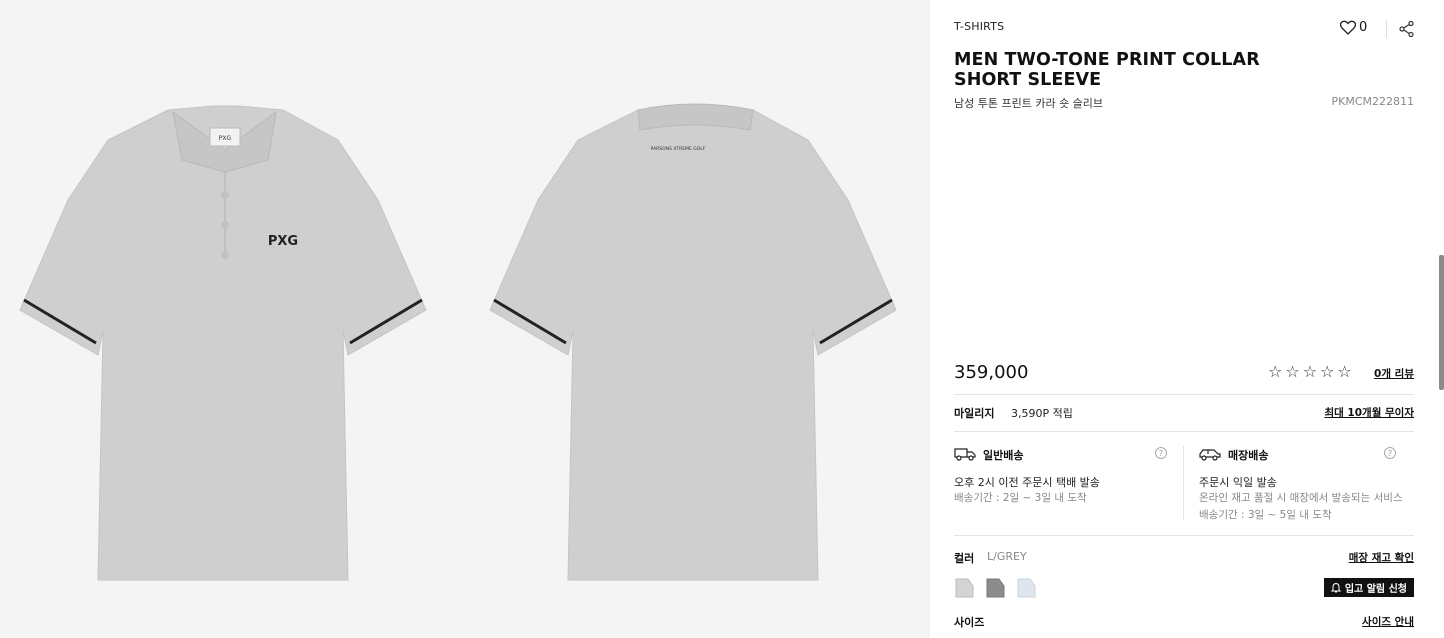 This screenshot has width=1444, height=638. I want to click on review-link: 0개 리뷰, so click(1394, 373).